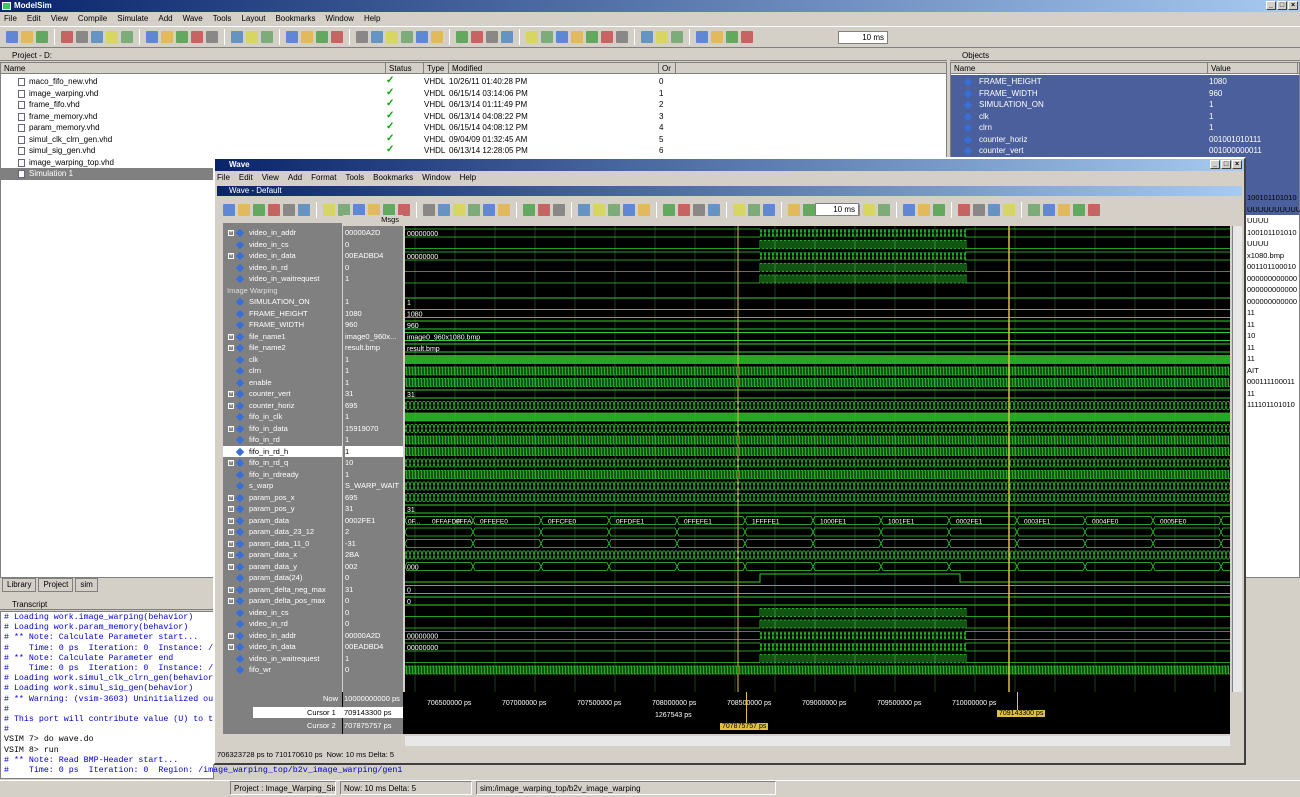  Describe the element at coordinates (282, 532) in the screenshot. I see `signal-name: + param_data_23_12` at that location.